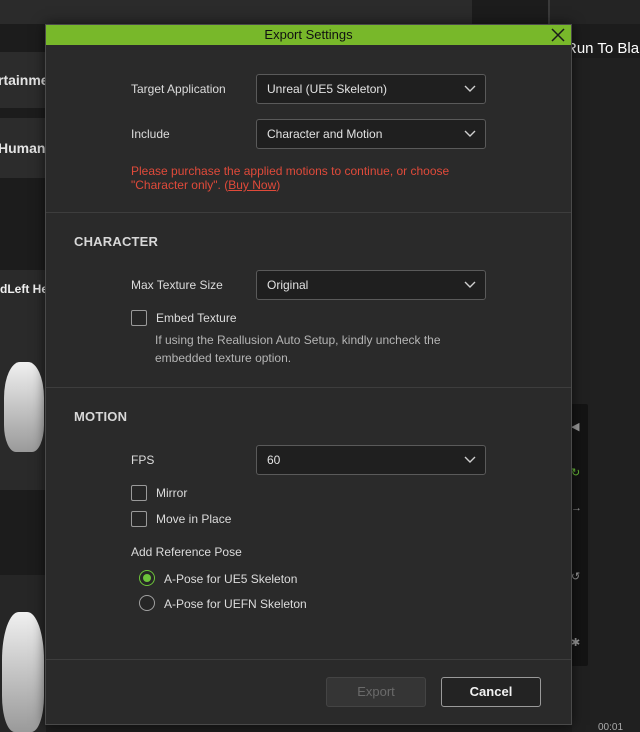  I want to click on mirror-checkbox, so click(139, 493).